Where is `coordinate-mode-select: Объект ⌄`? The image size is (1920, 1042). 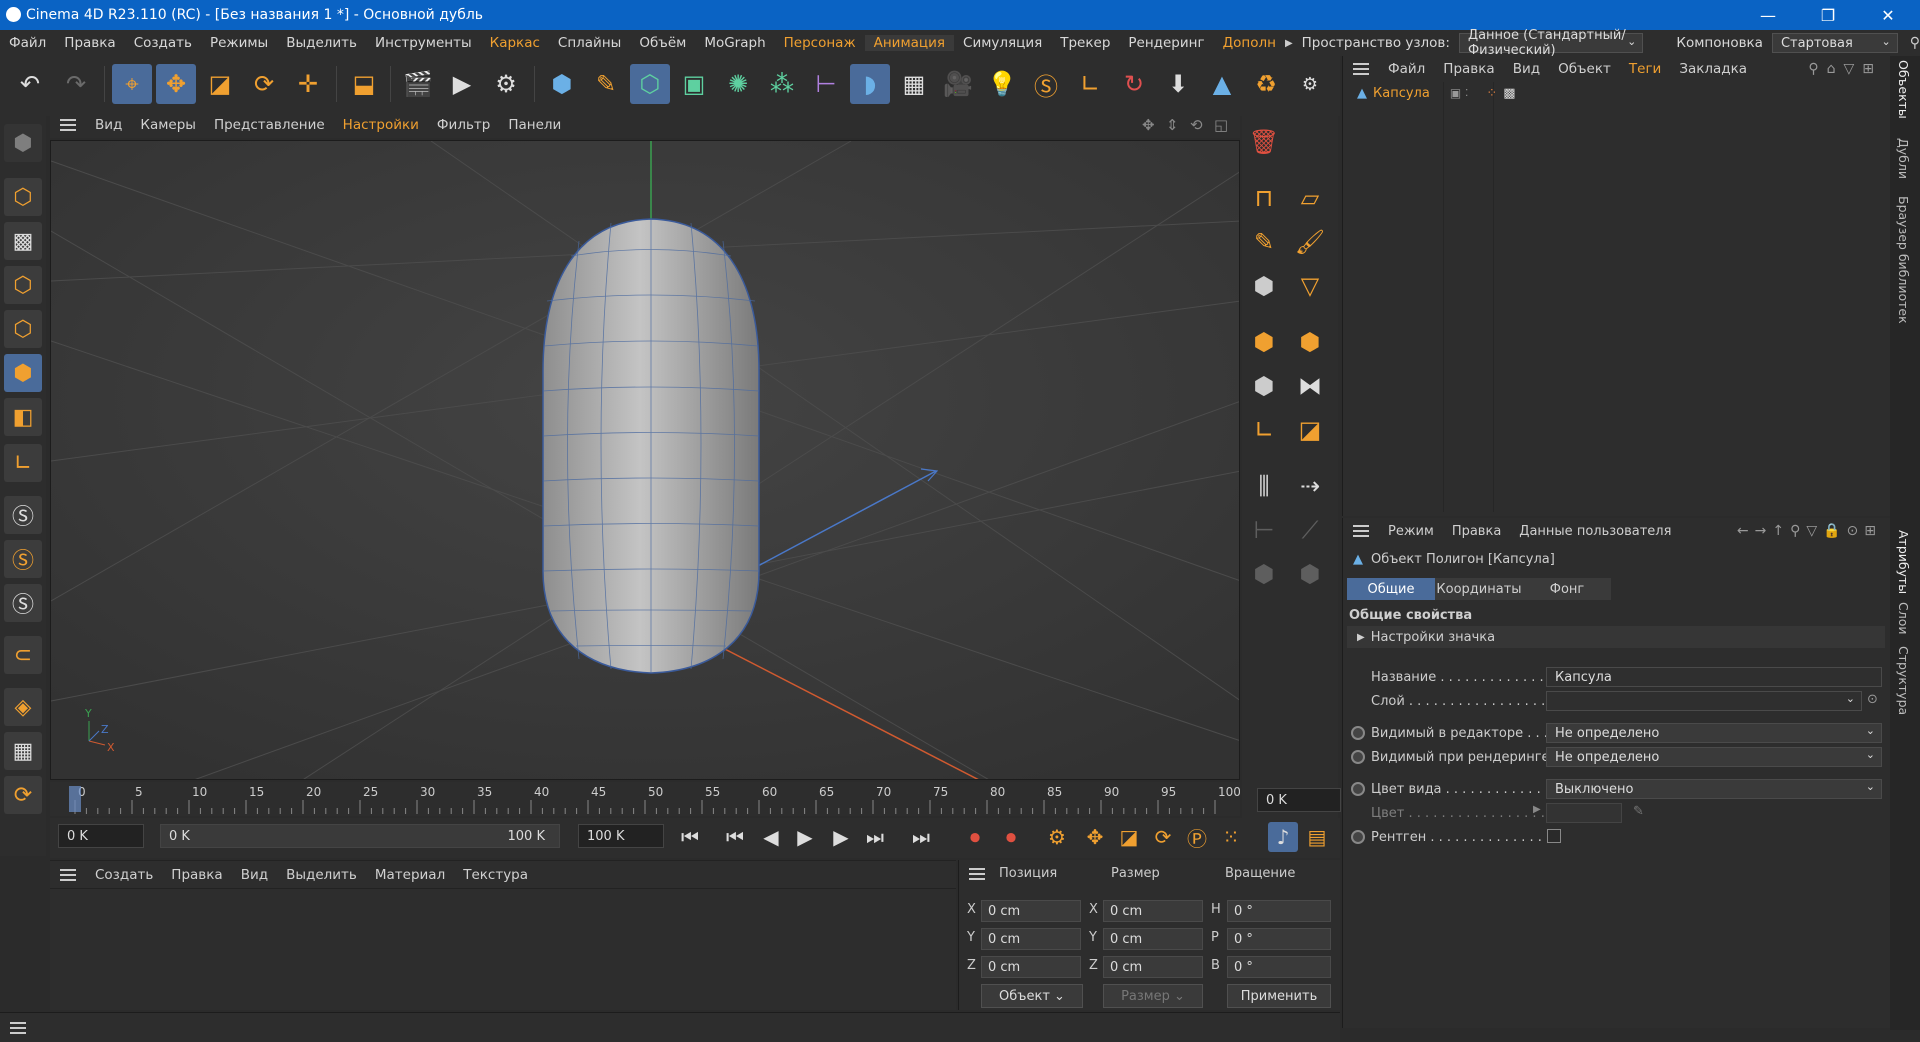 coordinate-mode-select: Объект ⌄ is located at coordinates (1032, 996).